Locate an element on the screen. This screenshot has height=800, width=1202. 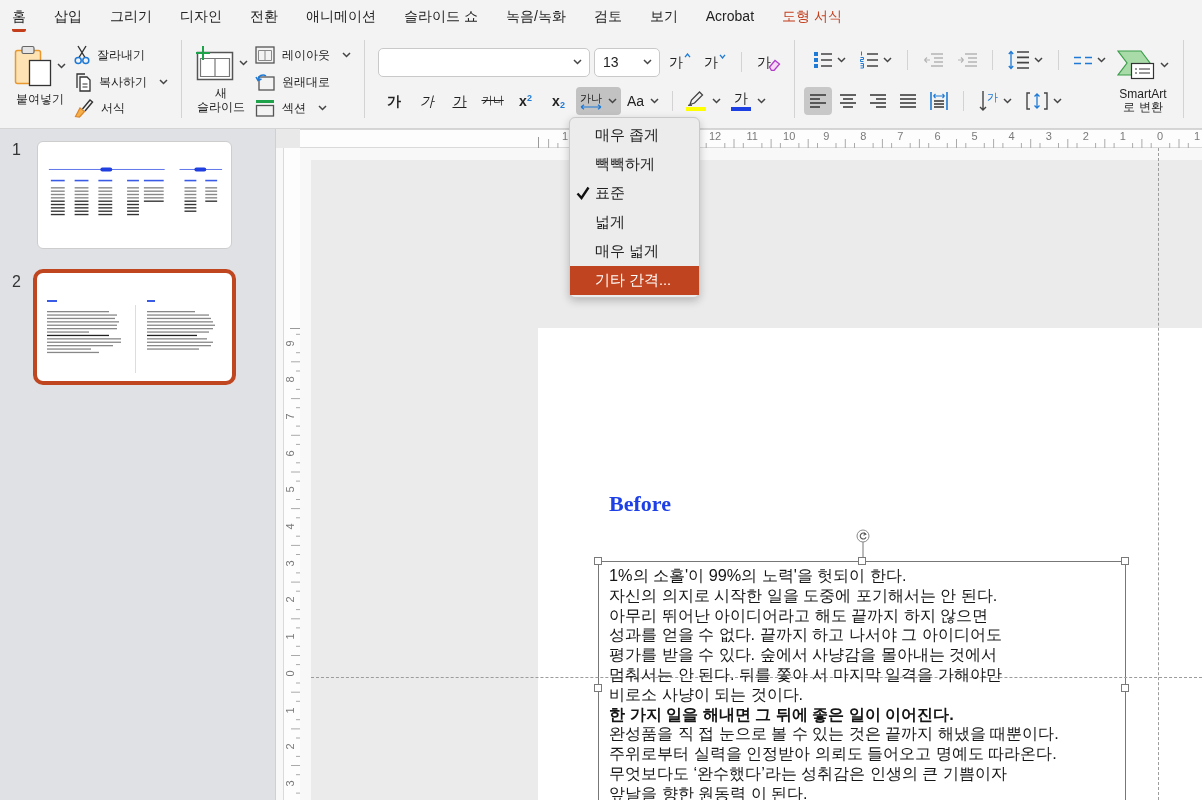
slide-number: 1 is located at coordinates (16, 150).